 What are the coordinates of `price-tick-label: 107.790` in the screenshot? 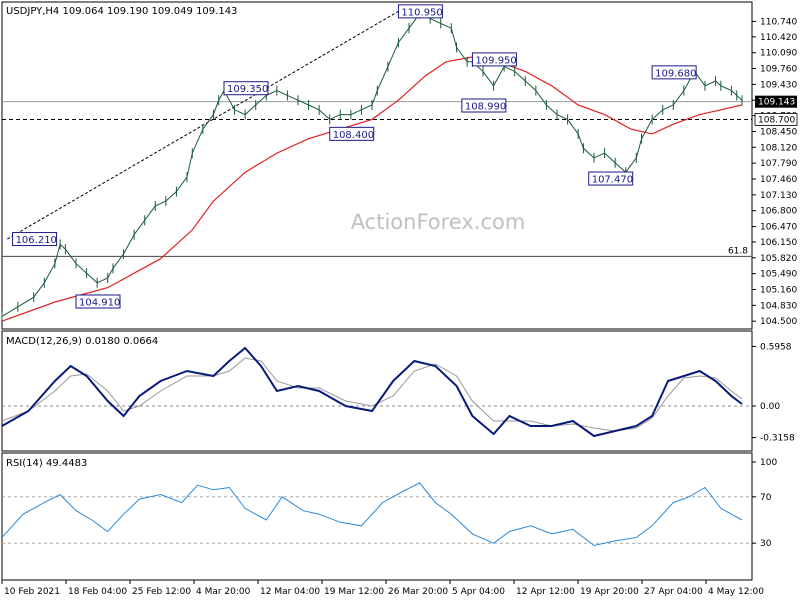 It's located at (778, 164).